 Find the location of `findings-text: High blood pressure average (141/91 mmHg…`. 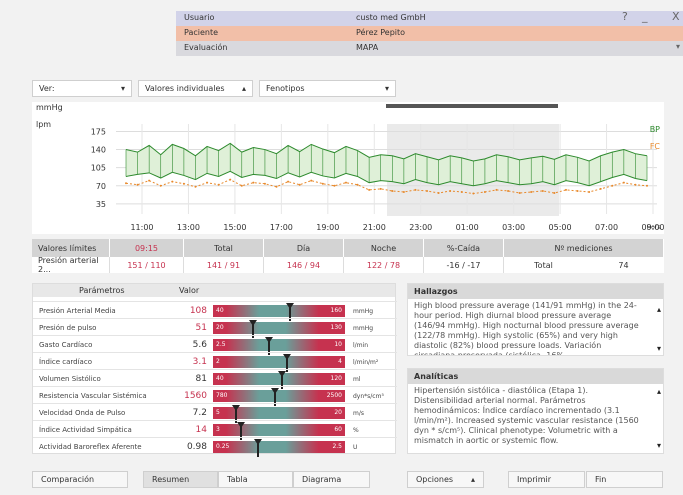

findings-text: High blood pressure average (141/91 mmHg… is located at coordinates (526, 328).